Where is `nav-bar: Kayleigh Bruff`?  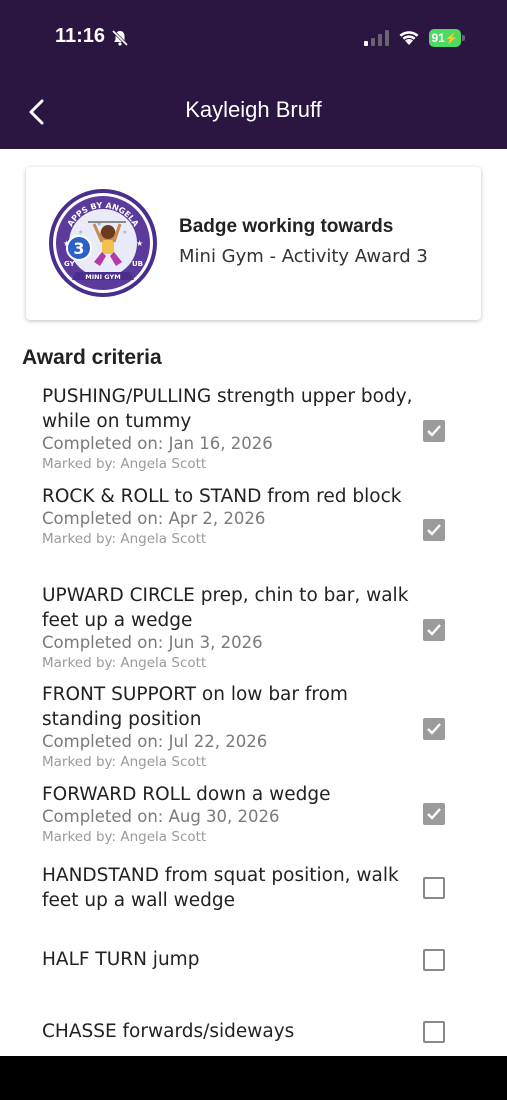
nav-bar: Kayleigh Bruff is located at coordinates (253, 112).